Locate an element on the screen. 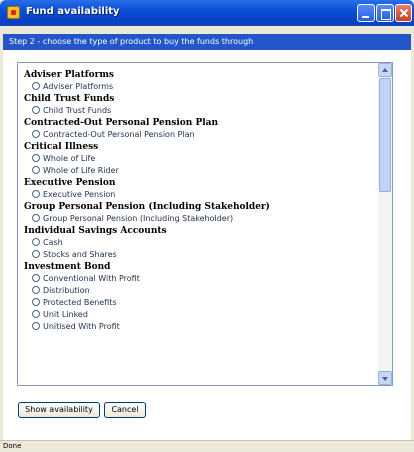  option-distribution: Distribution is located at coordinates (202, 291).